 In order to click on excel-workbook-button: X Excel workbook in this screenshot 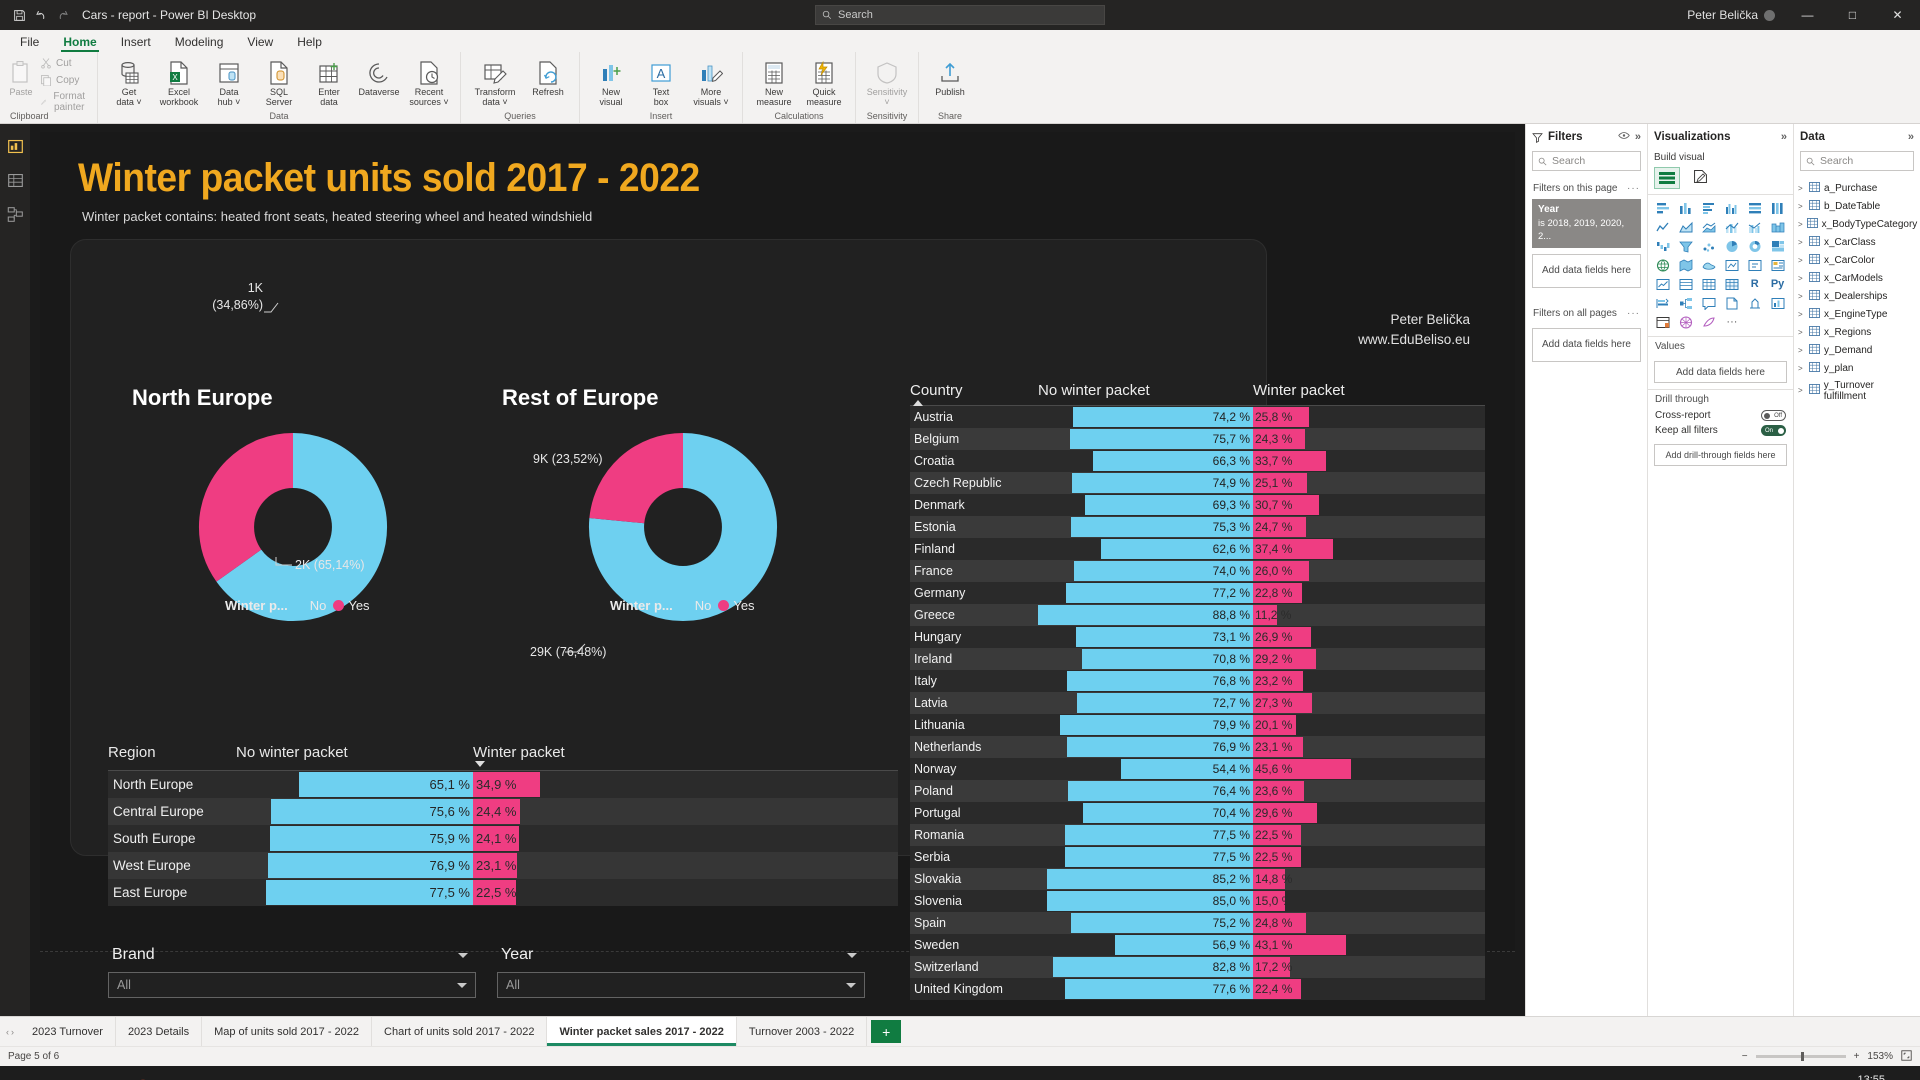, I will do `click(179, 81)`.